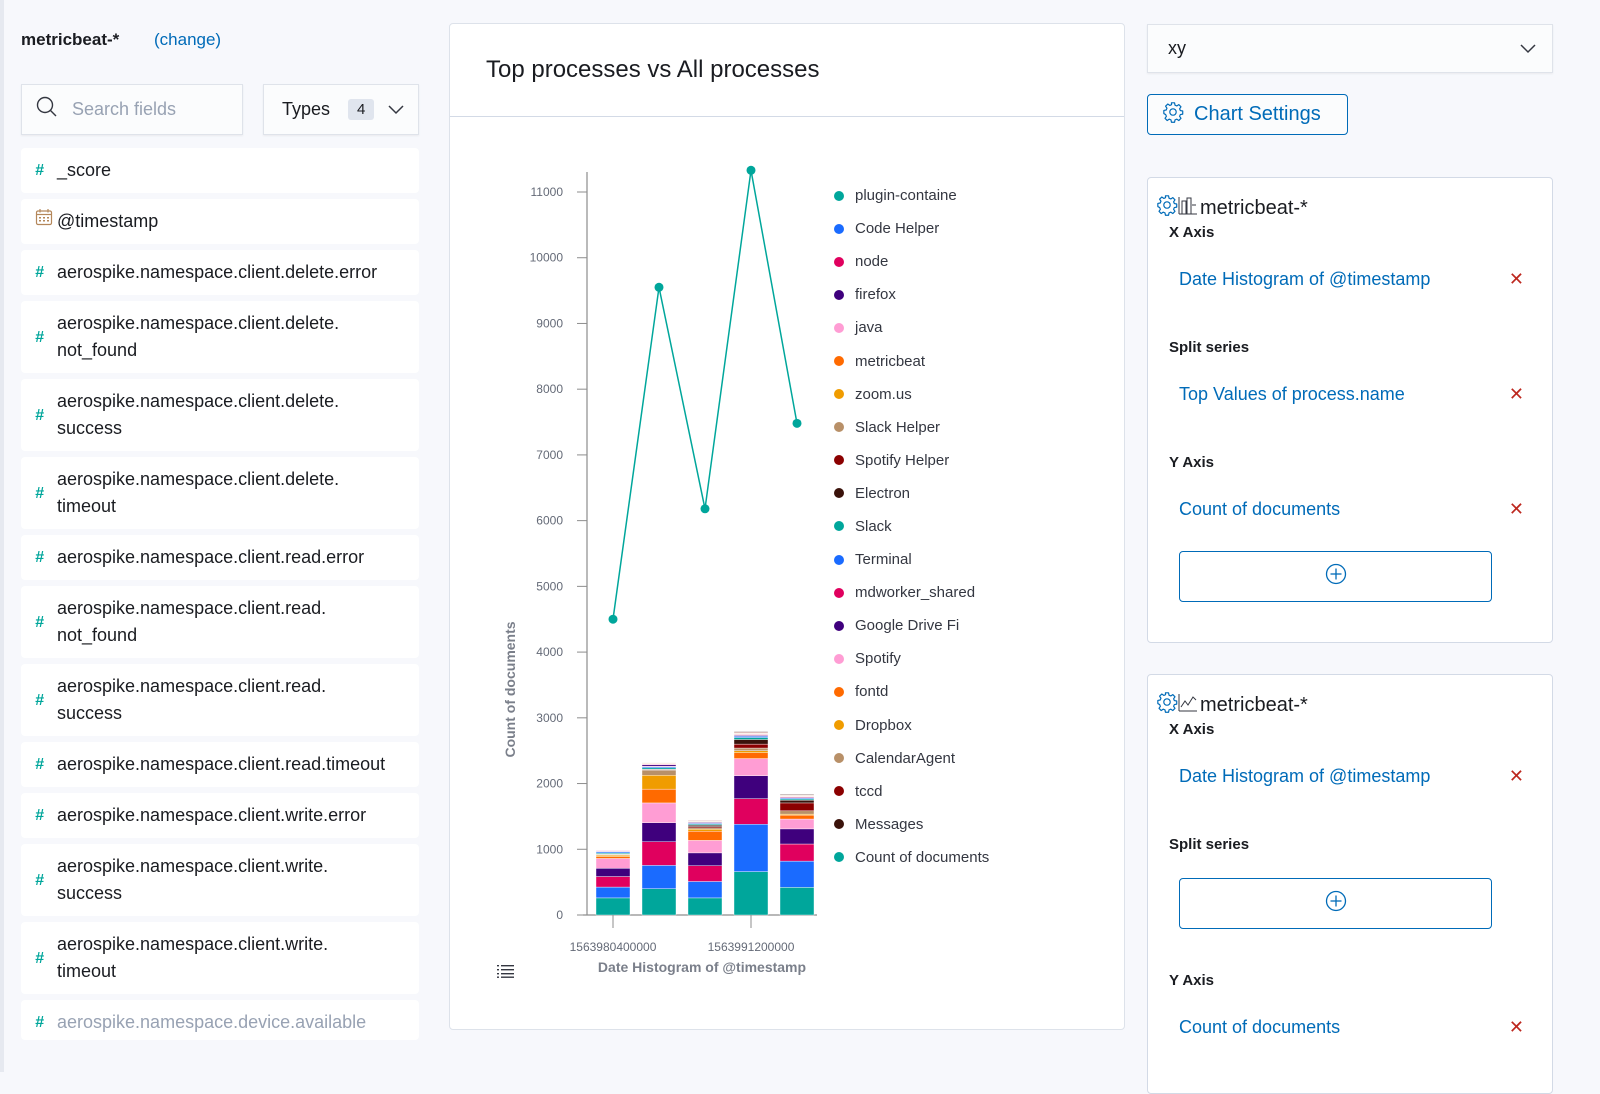 This screenshot has height=1094, width=1600. Describe the element at coordinates (1188, 208) in the screenshot. I see `bar-chart-icon` at that location.